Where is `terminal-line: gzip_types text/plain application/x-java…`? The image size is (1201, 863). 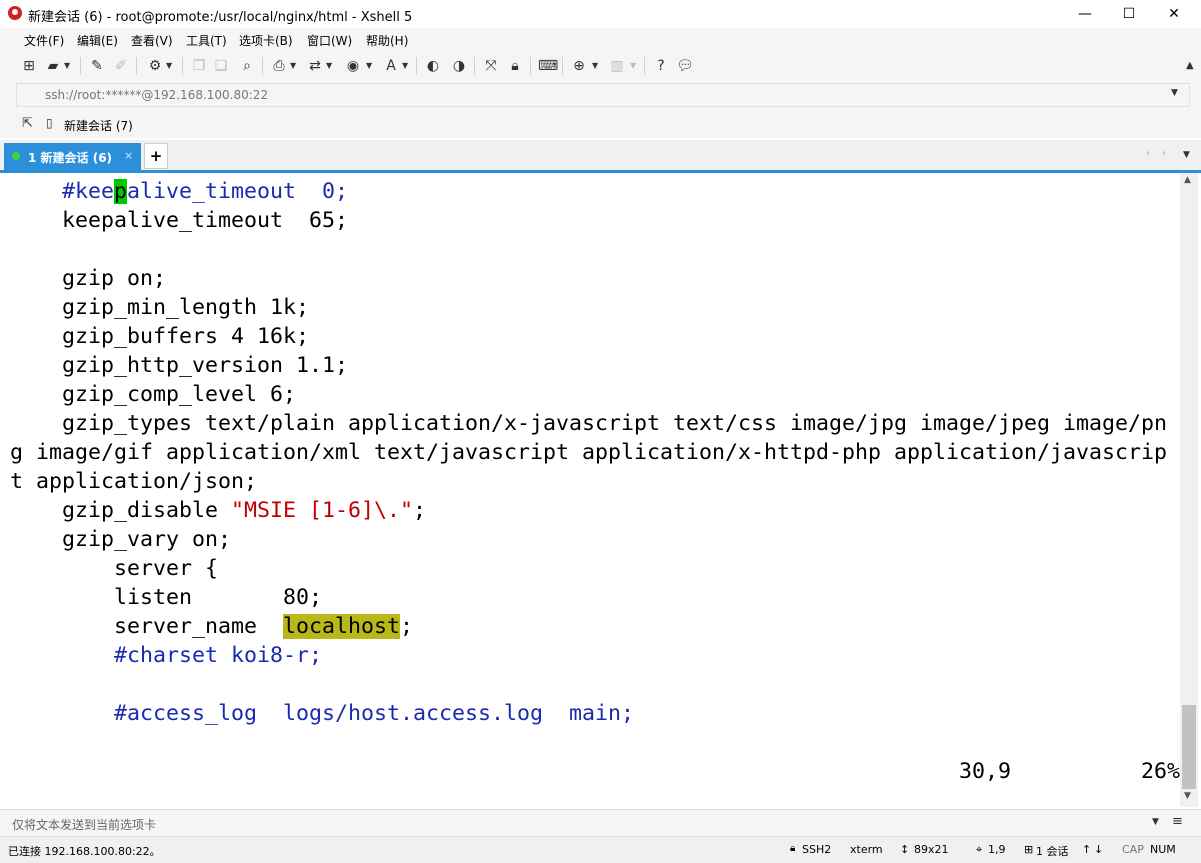 terminal-line: gzip_types text/plain application/x-java… is located at coordinates (588, 423).